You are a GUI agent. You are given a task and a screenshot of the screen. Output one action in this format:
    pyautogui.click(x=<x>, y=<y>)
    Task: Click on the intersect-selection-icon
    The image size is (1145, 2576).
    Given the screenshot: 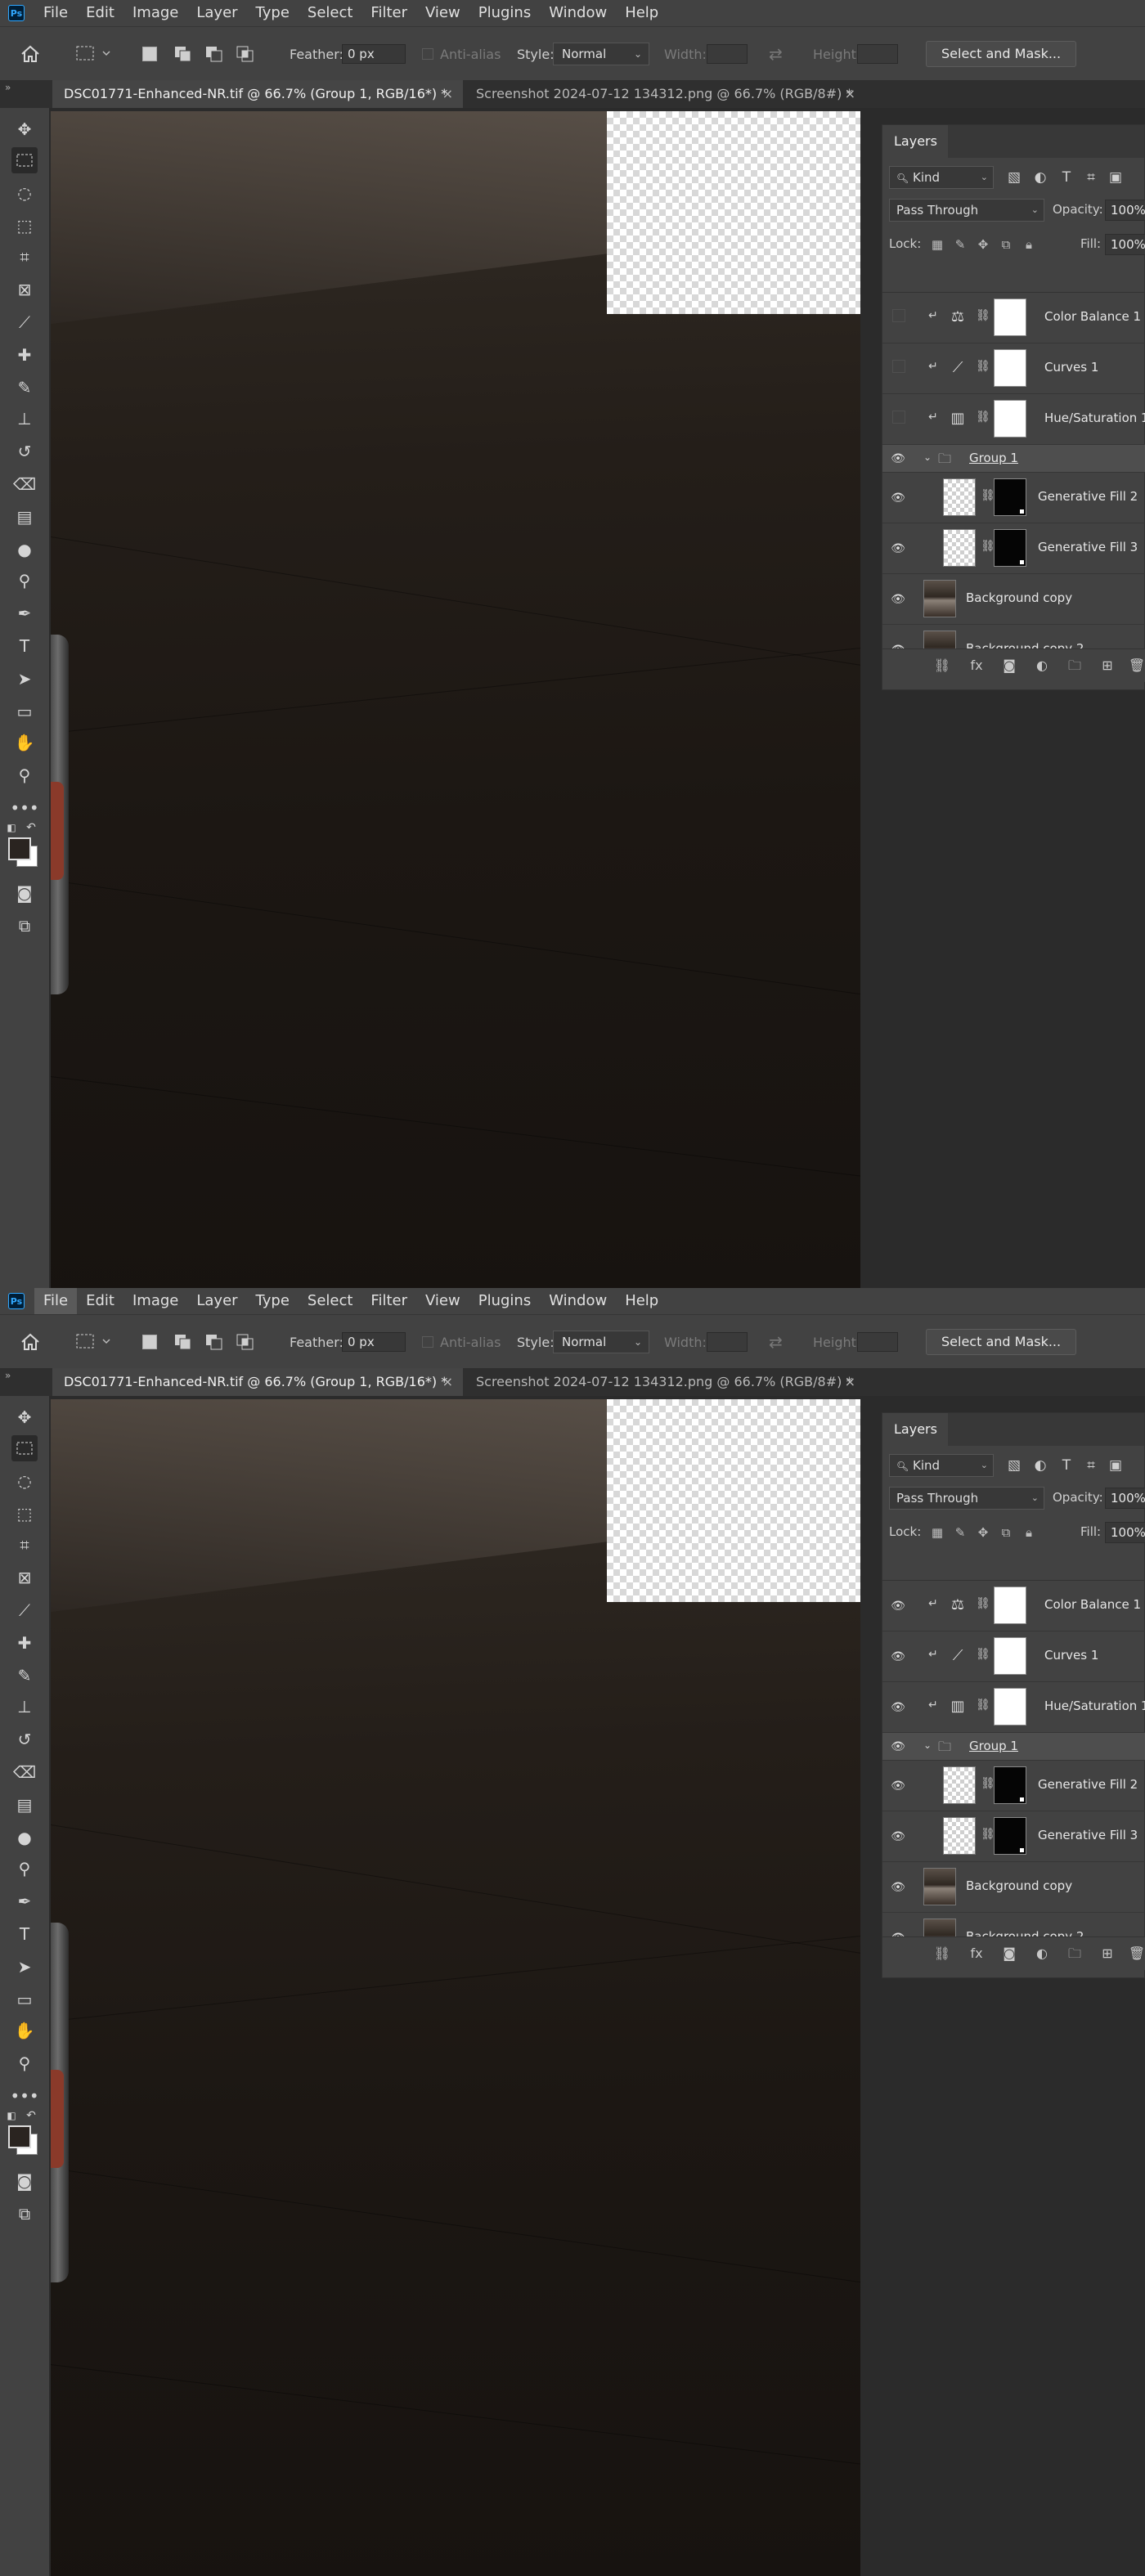 What is the action you would take?
    pyautogui.click(x=245, y=54)
    